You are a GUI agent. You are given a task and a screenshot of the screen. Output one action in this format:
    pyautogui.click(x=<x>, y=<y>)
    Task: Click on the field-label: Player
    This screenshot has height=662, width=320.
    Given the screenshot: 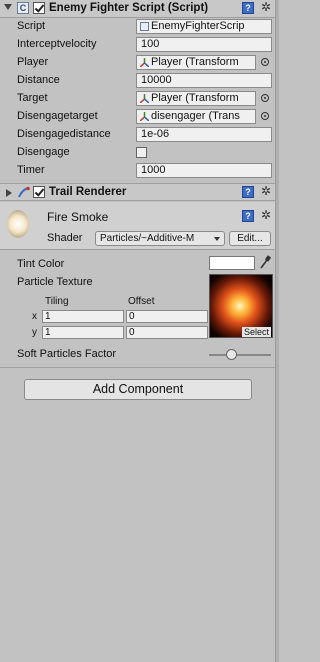 What is the action you would take?
    pyautogui.click(x=33, y=62)
    